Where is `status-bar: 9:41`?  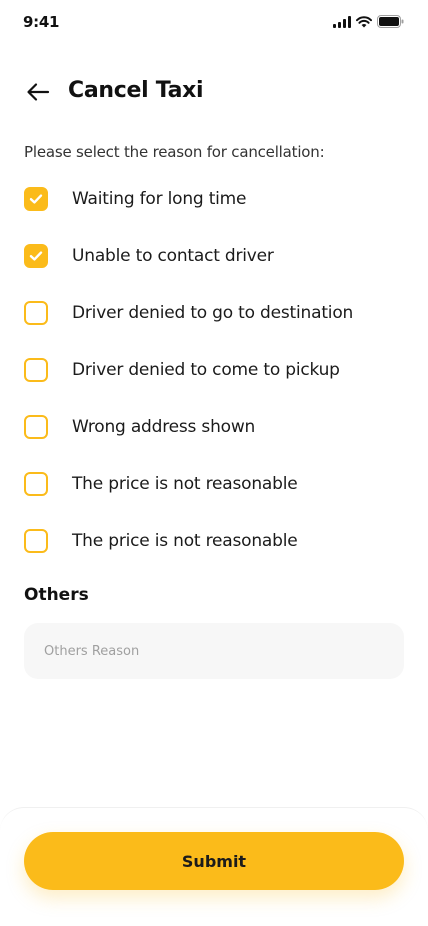 status-bar: 9:41 is located at coordinates (214, 22).